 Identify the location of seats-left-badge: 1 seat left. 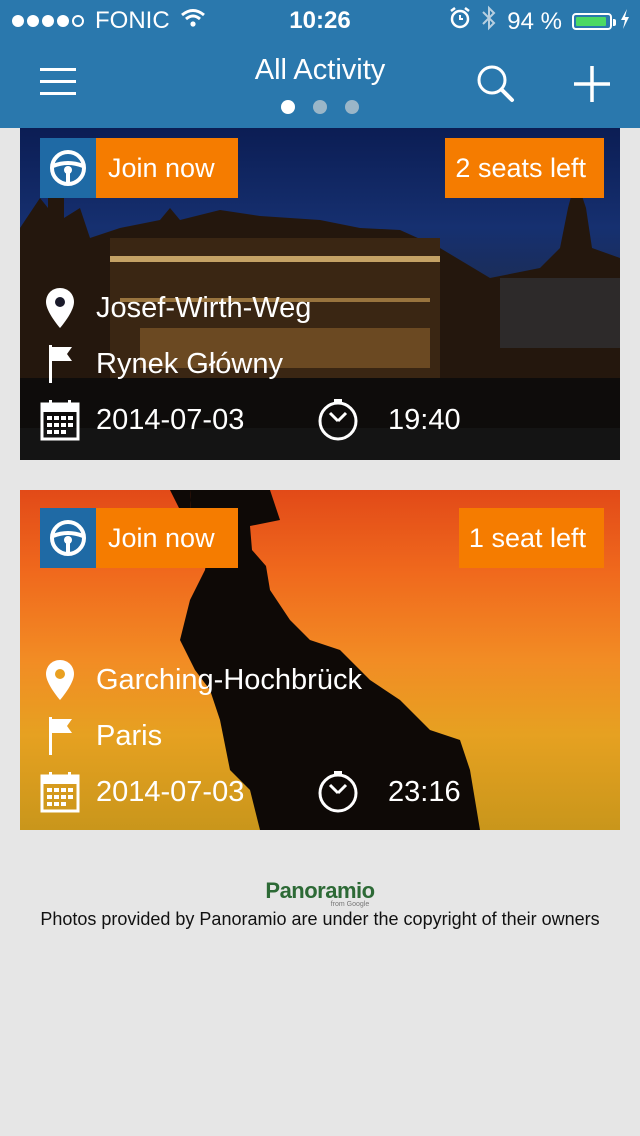
(531, 538).